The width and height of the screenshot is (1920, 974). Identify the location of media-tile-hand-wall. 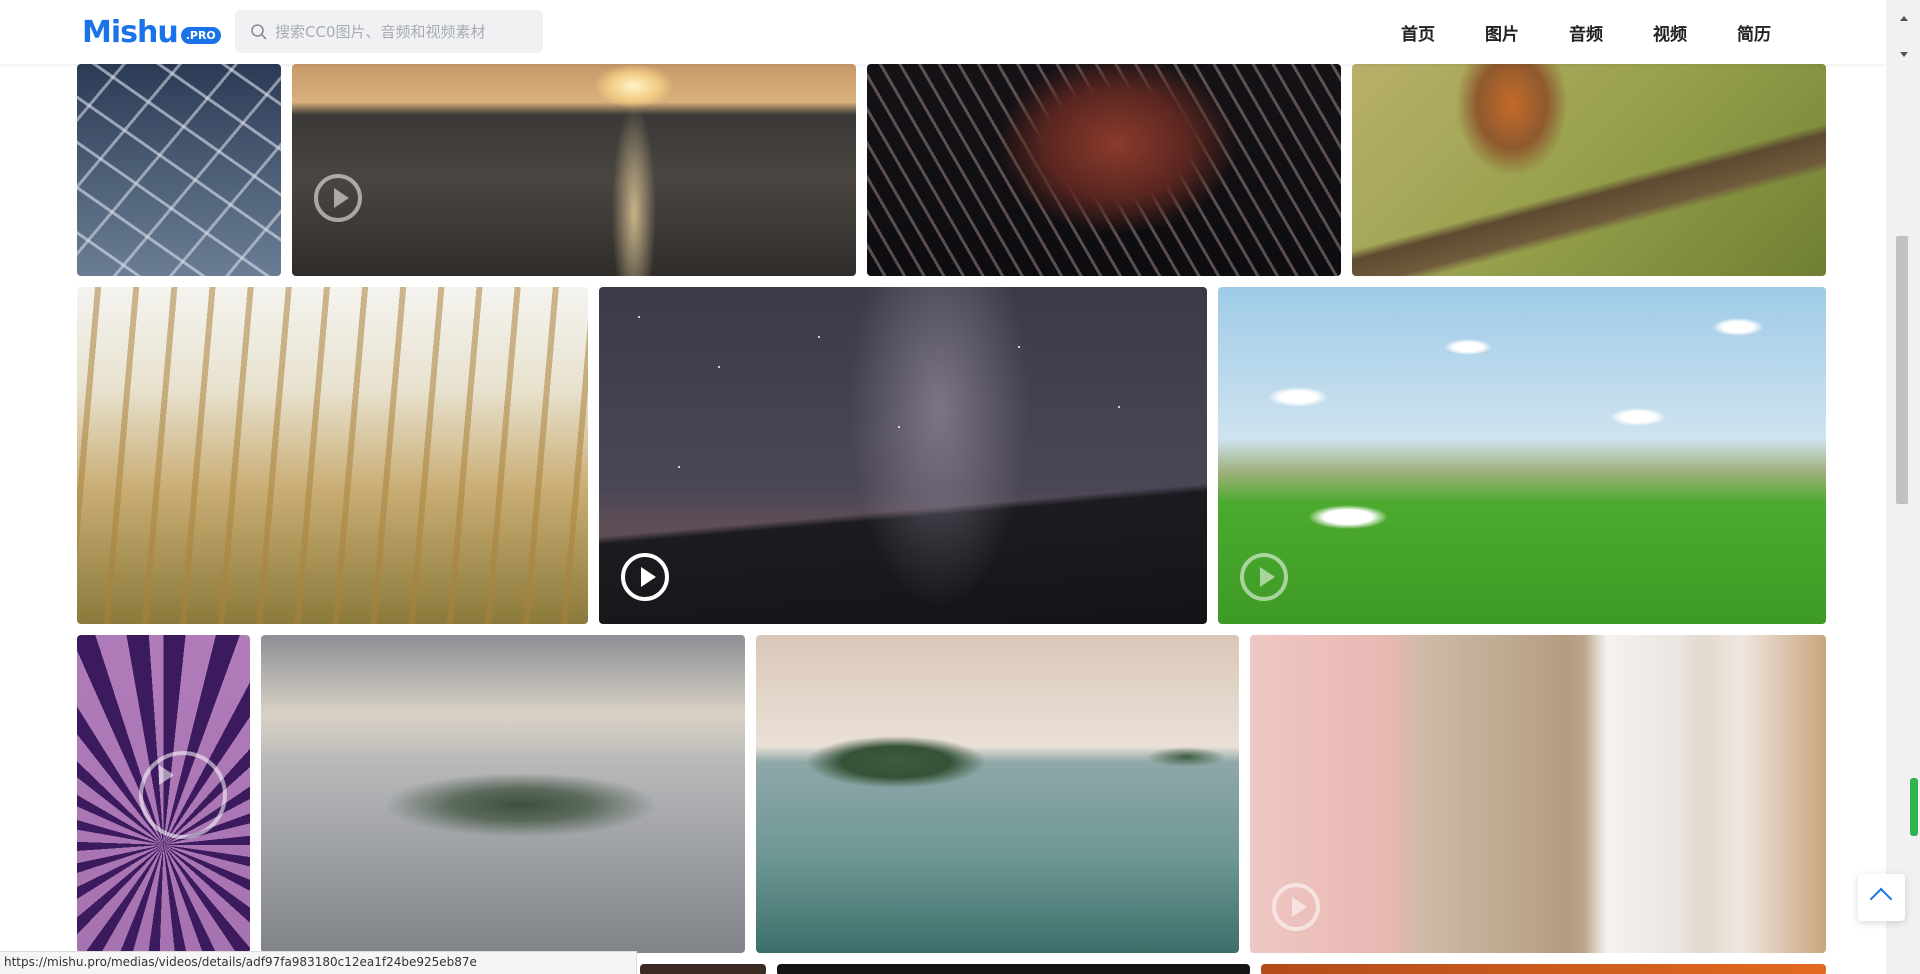
(1538, 794).